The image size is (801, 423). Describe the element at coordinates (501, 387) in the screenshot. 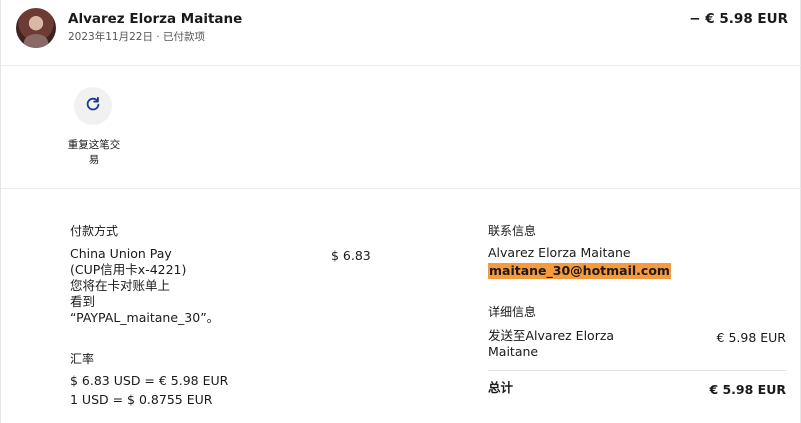

I see `total-label: 总计` at that location.